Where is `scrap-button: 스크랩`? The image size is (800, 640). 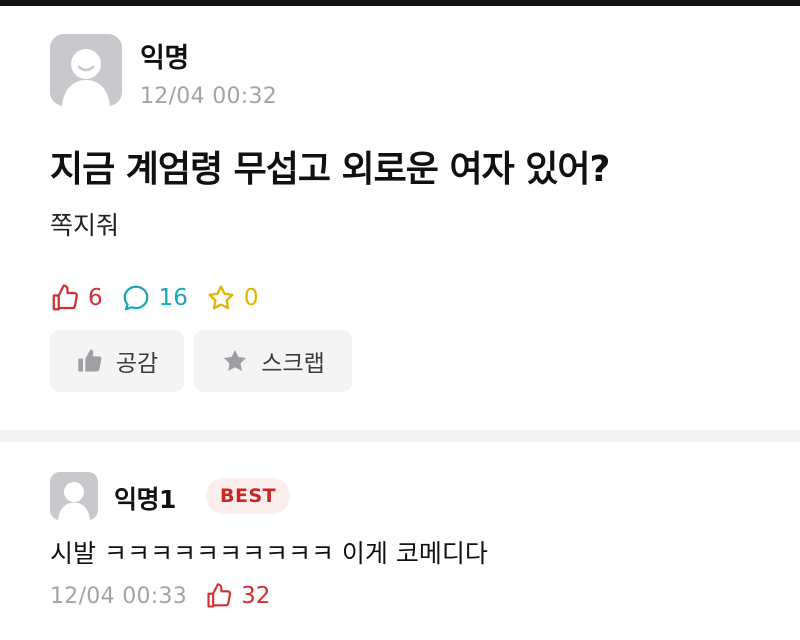 scrap-button: 스크랩 is located at coordinates (273, 361).